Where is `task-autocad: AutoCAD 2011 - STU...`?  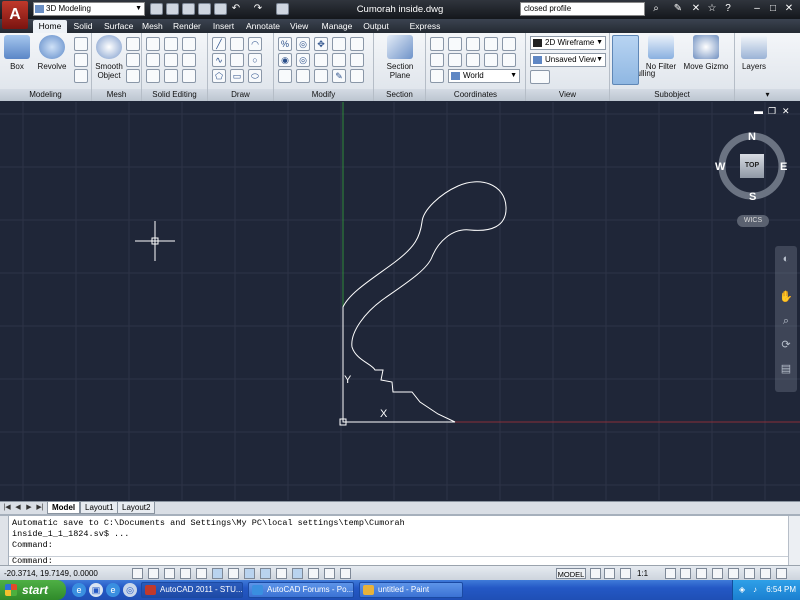 task-autocad: AutoCAD 2011 - STU... is located at coordinates (192, 590).